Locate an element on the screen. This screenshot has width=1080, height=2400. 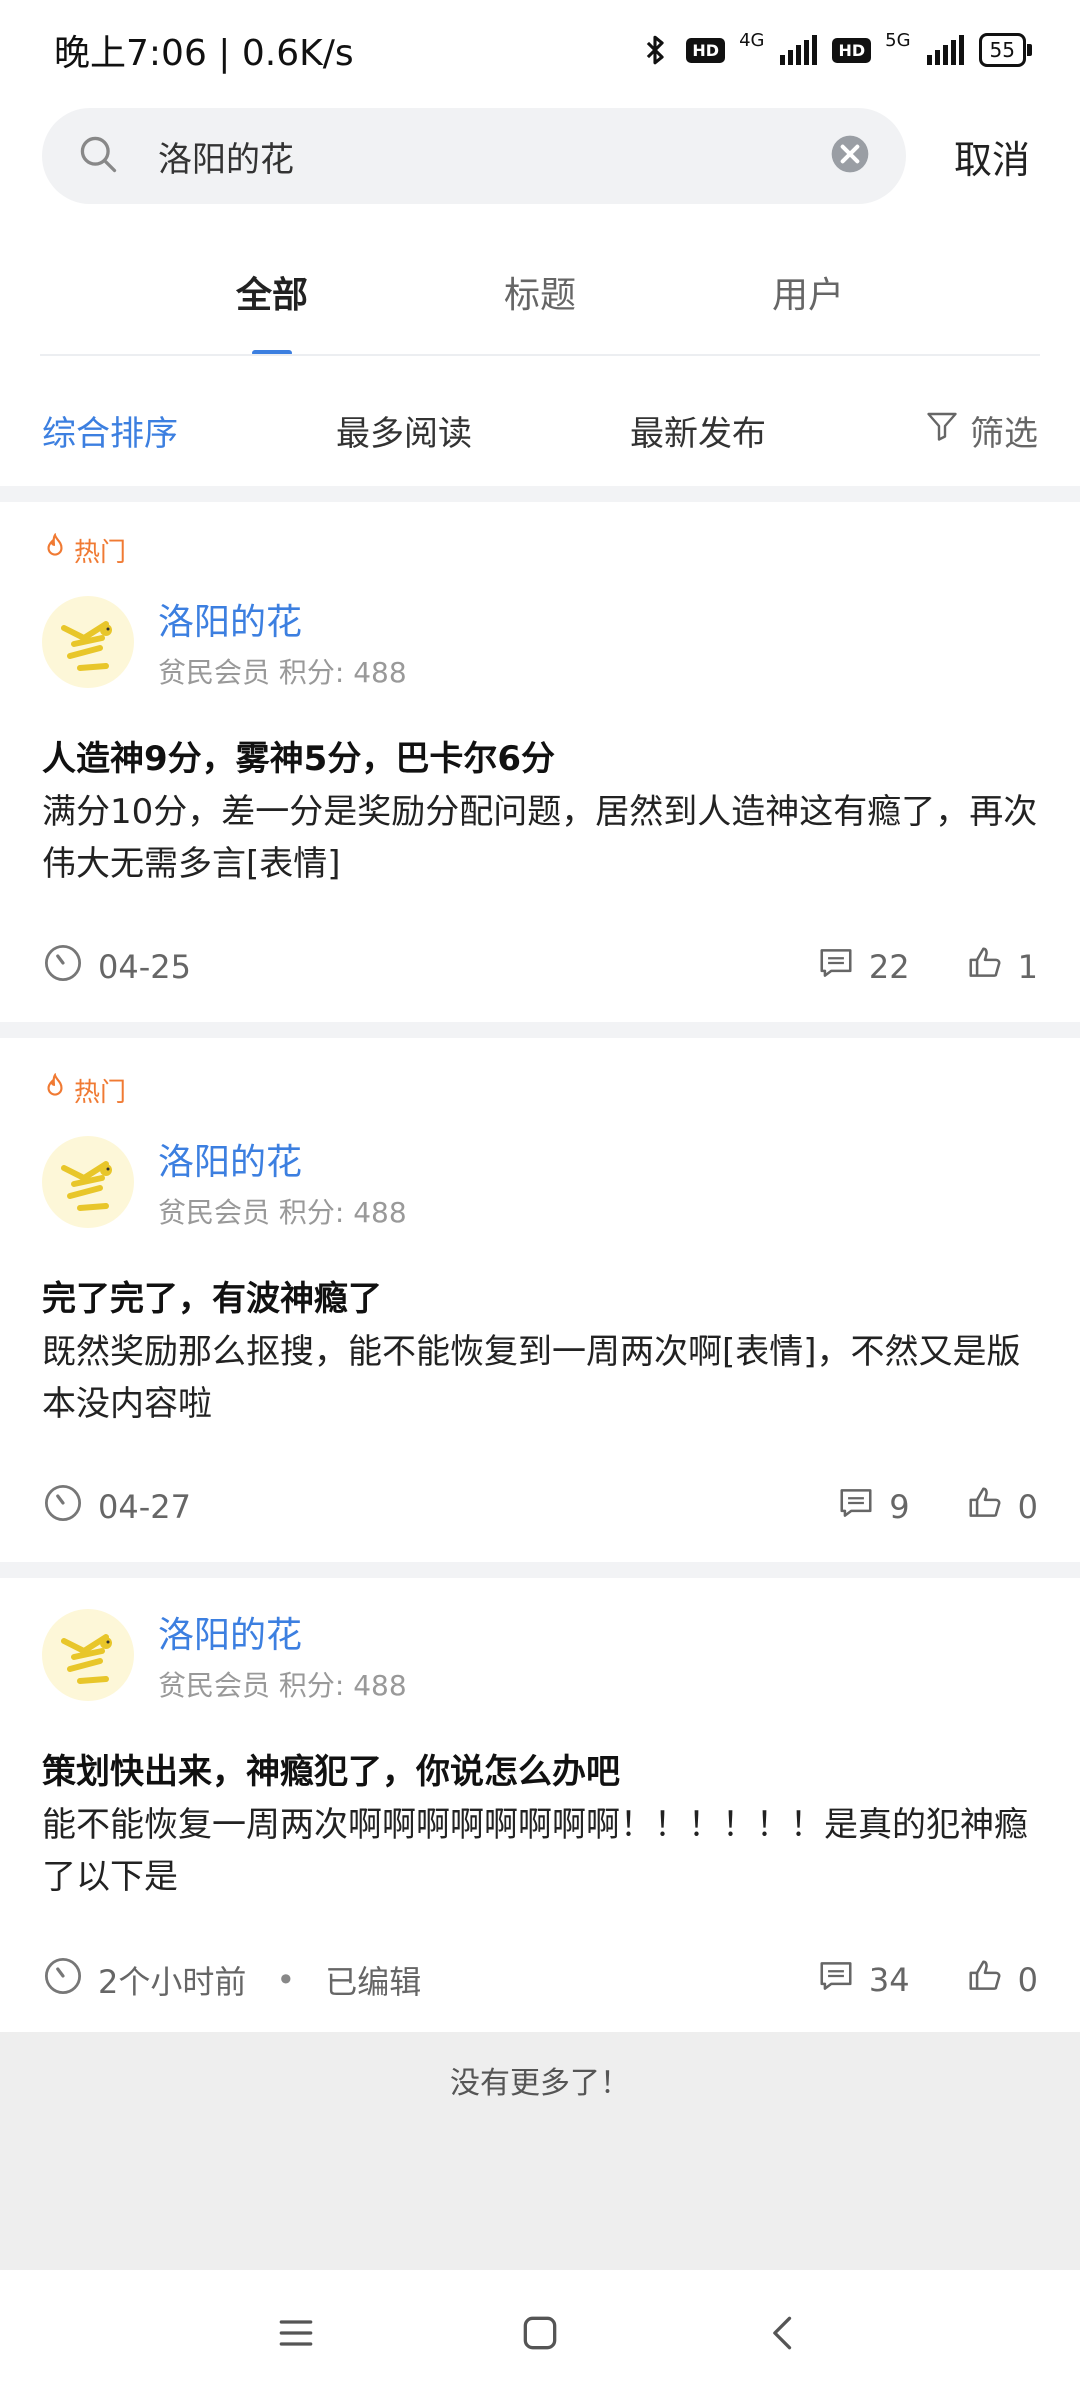
network-5g-label: 5G is located at coordinates (898, 40).